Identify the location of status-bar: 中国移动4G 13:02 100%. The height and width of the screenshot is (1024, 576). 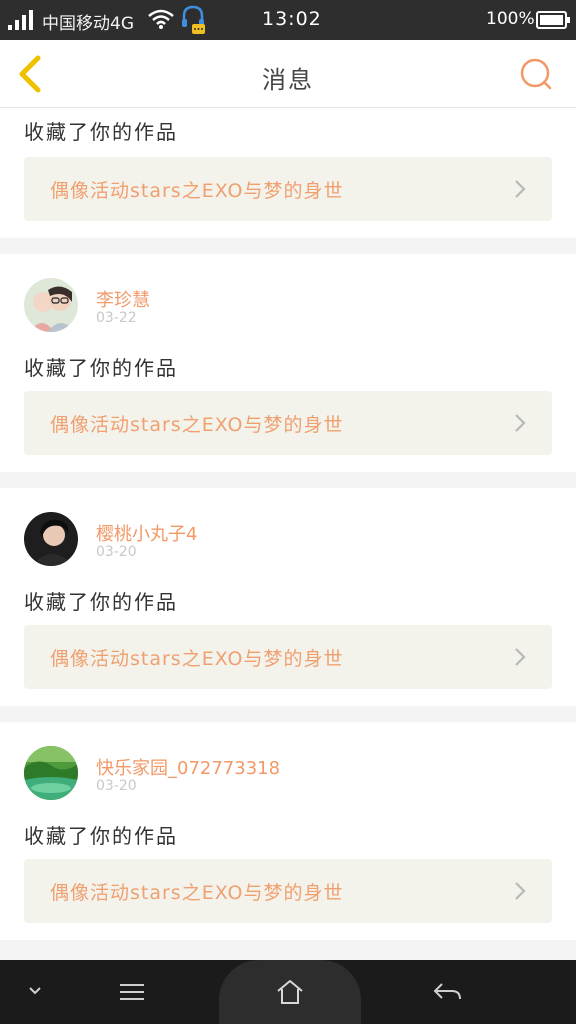
(288, 20).